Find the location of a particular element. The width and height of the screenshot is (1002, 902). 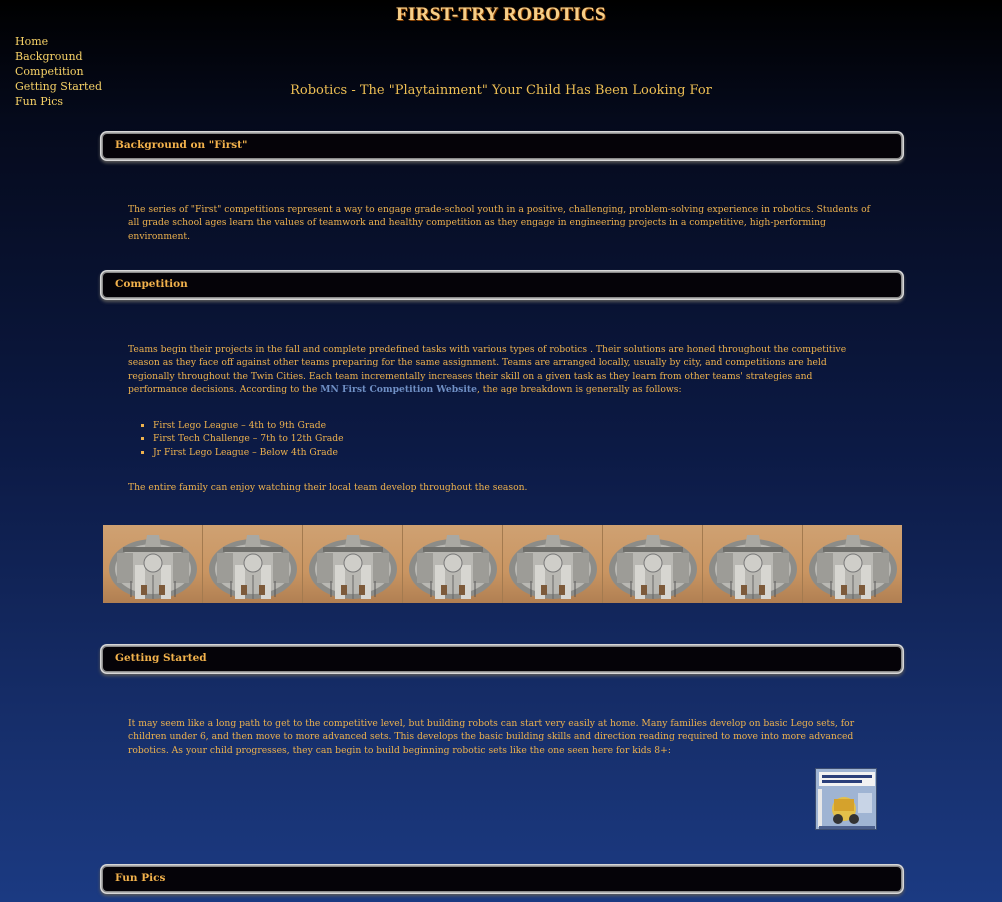

section-heading: Competition is located at coordinates (151, 284).